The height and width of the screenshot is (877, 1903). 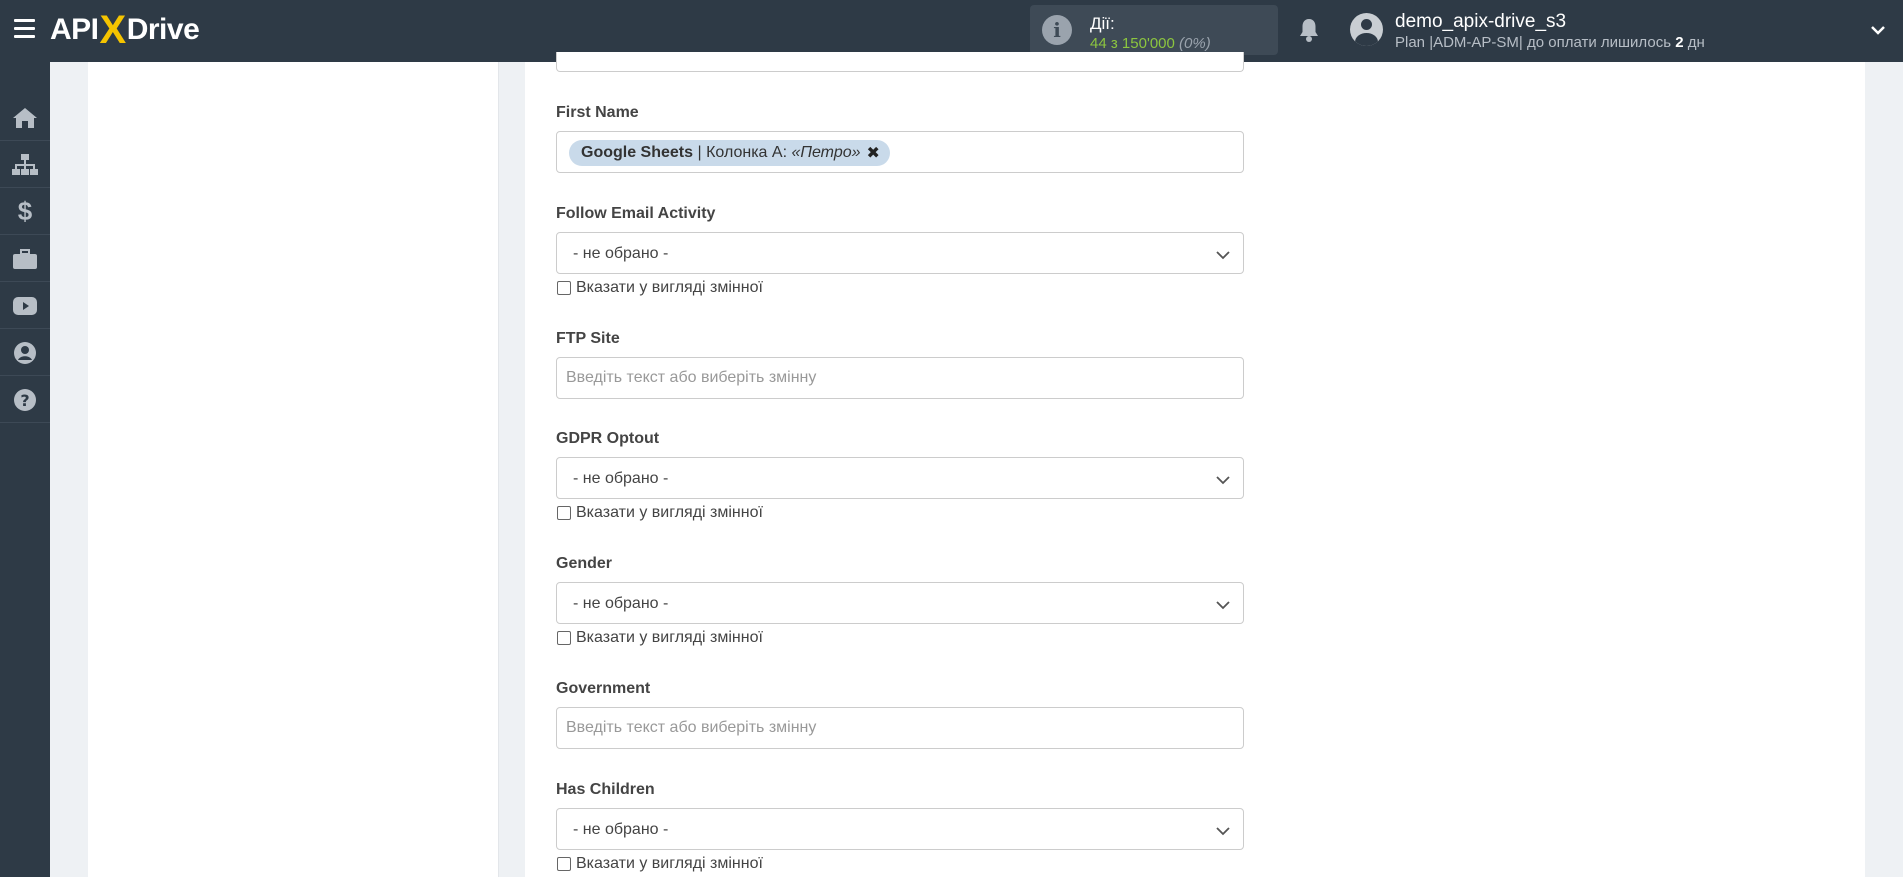 What do you see at coordinates (900, 253) in the screenshot?
I see `follow-email-activity-select: - не обрано -` at bounding box center [900, 253].